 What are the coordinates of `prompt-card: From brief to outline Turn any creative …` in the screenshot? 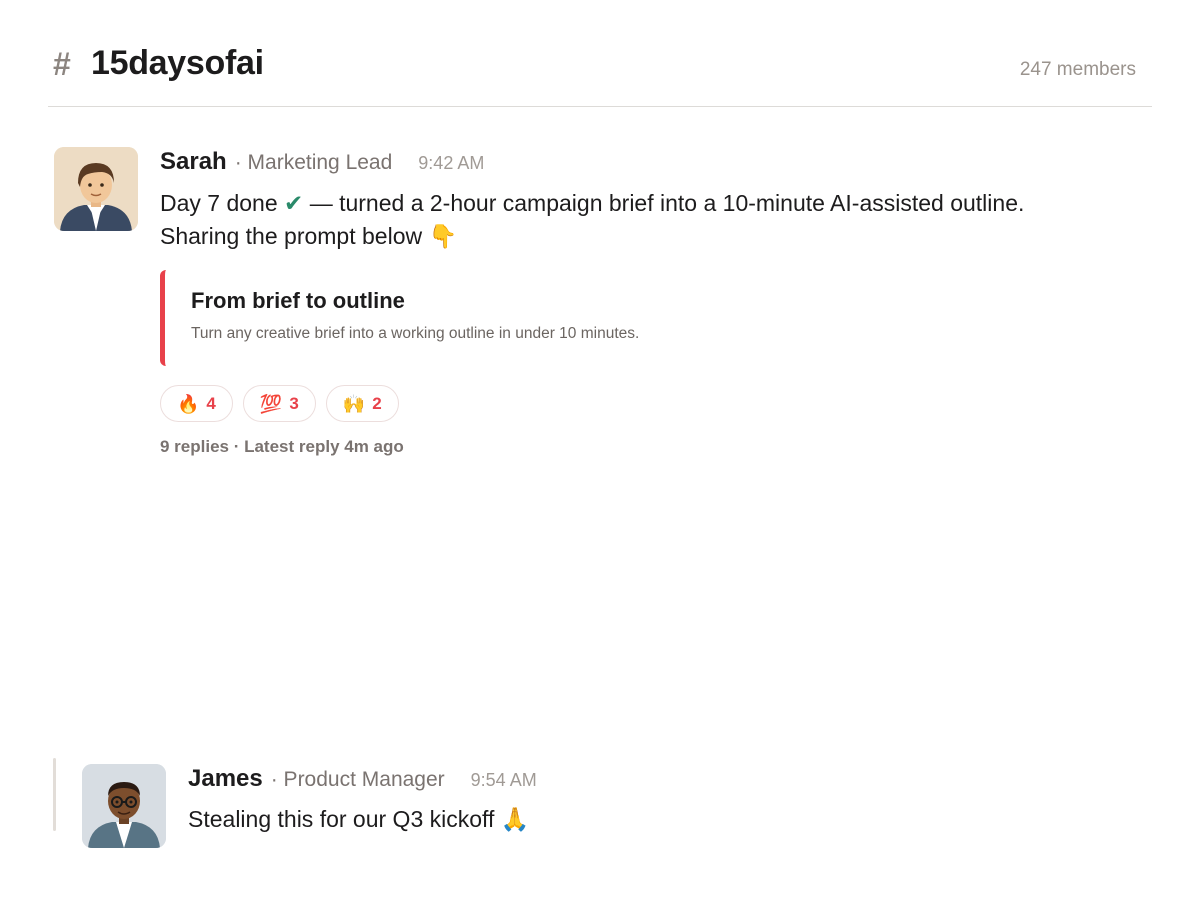 It's located at (430, 318).